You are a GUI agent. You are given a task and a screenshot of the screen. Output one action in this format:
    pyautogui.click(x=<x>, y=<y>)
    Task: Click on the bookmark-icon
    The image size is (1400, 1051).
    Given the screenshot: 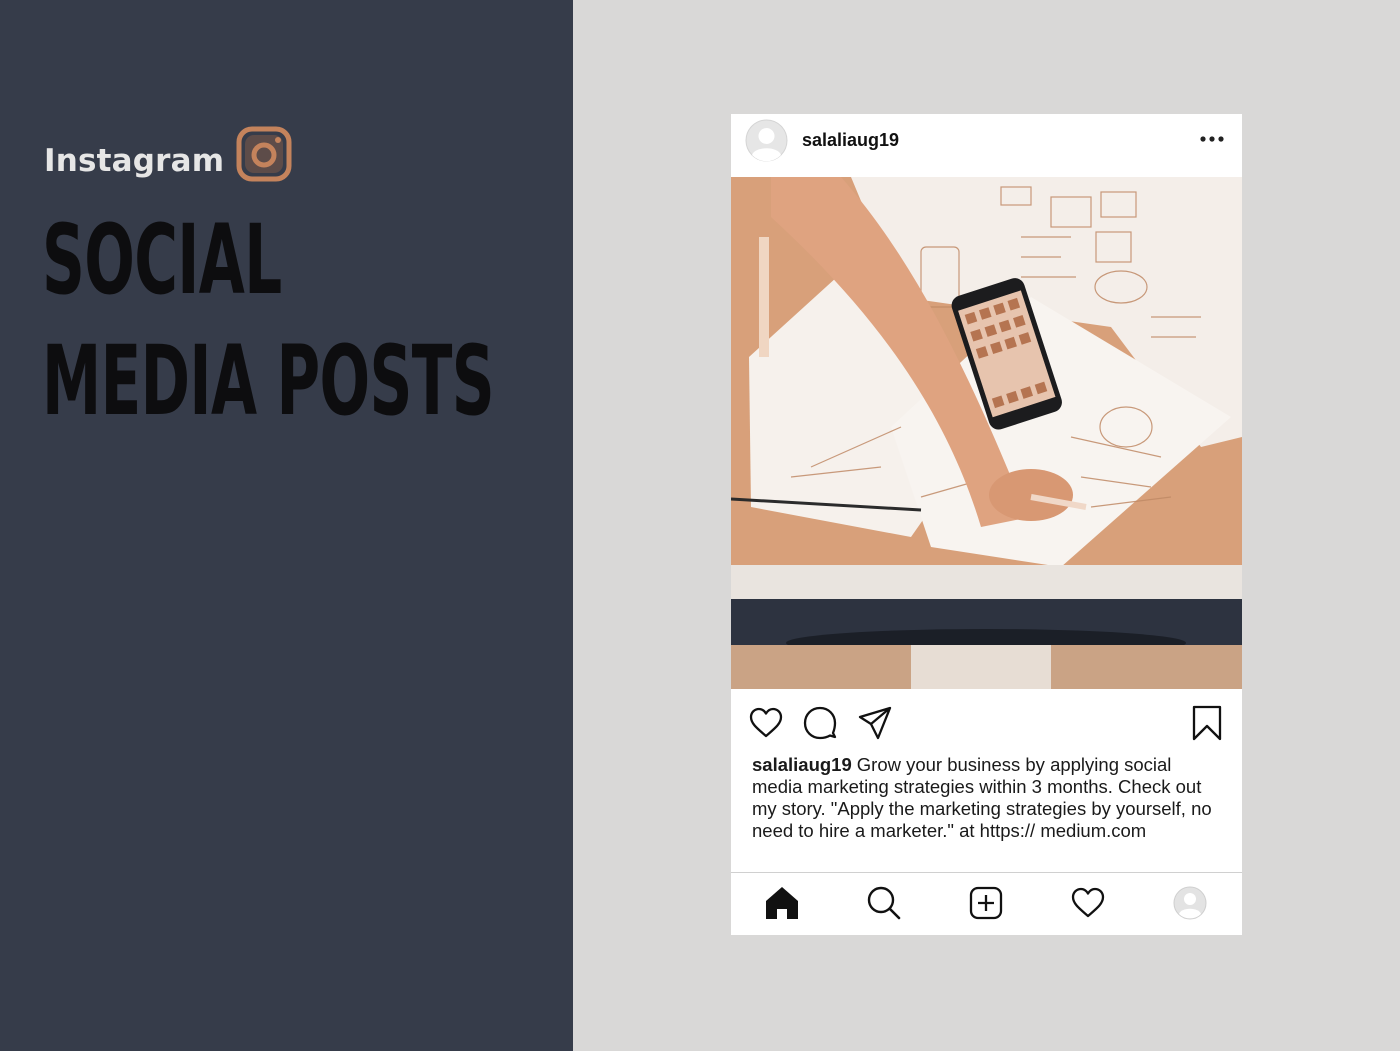 What is the action you would take?
    pyautogui.click(x=1207, y=723)
    